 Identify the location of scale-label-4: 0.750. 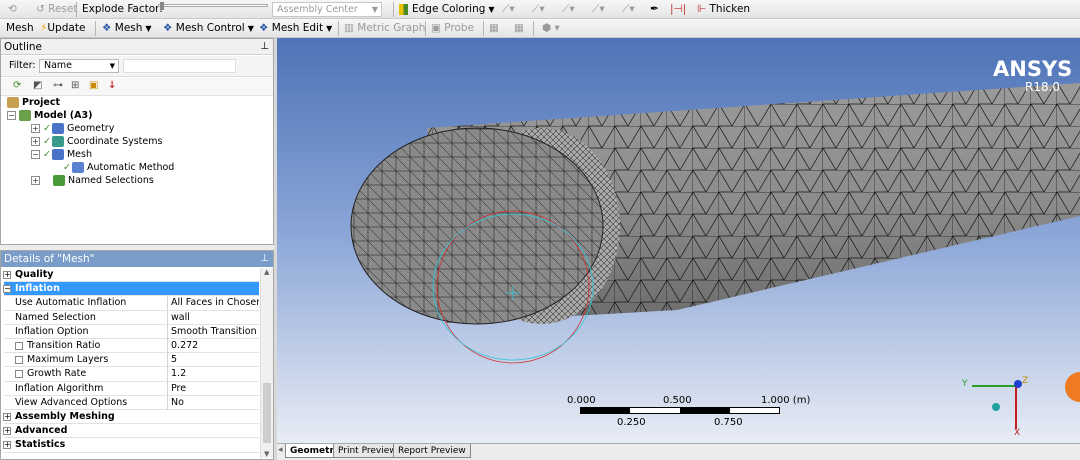
(728, 422).